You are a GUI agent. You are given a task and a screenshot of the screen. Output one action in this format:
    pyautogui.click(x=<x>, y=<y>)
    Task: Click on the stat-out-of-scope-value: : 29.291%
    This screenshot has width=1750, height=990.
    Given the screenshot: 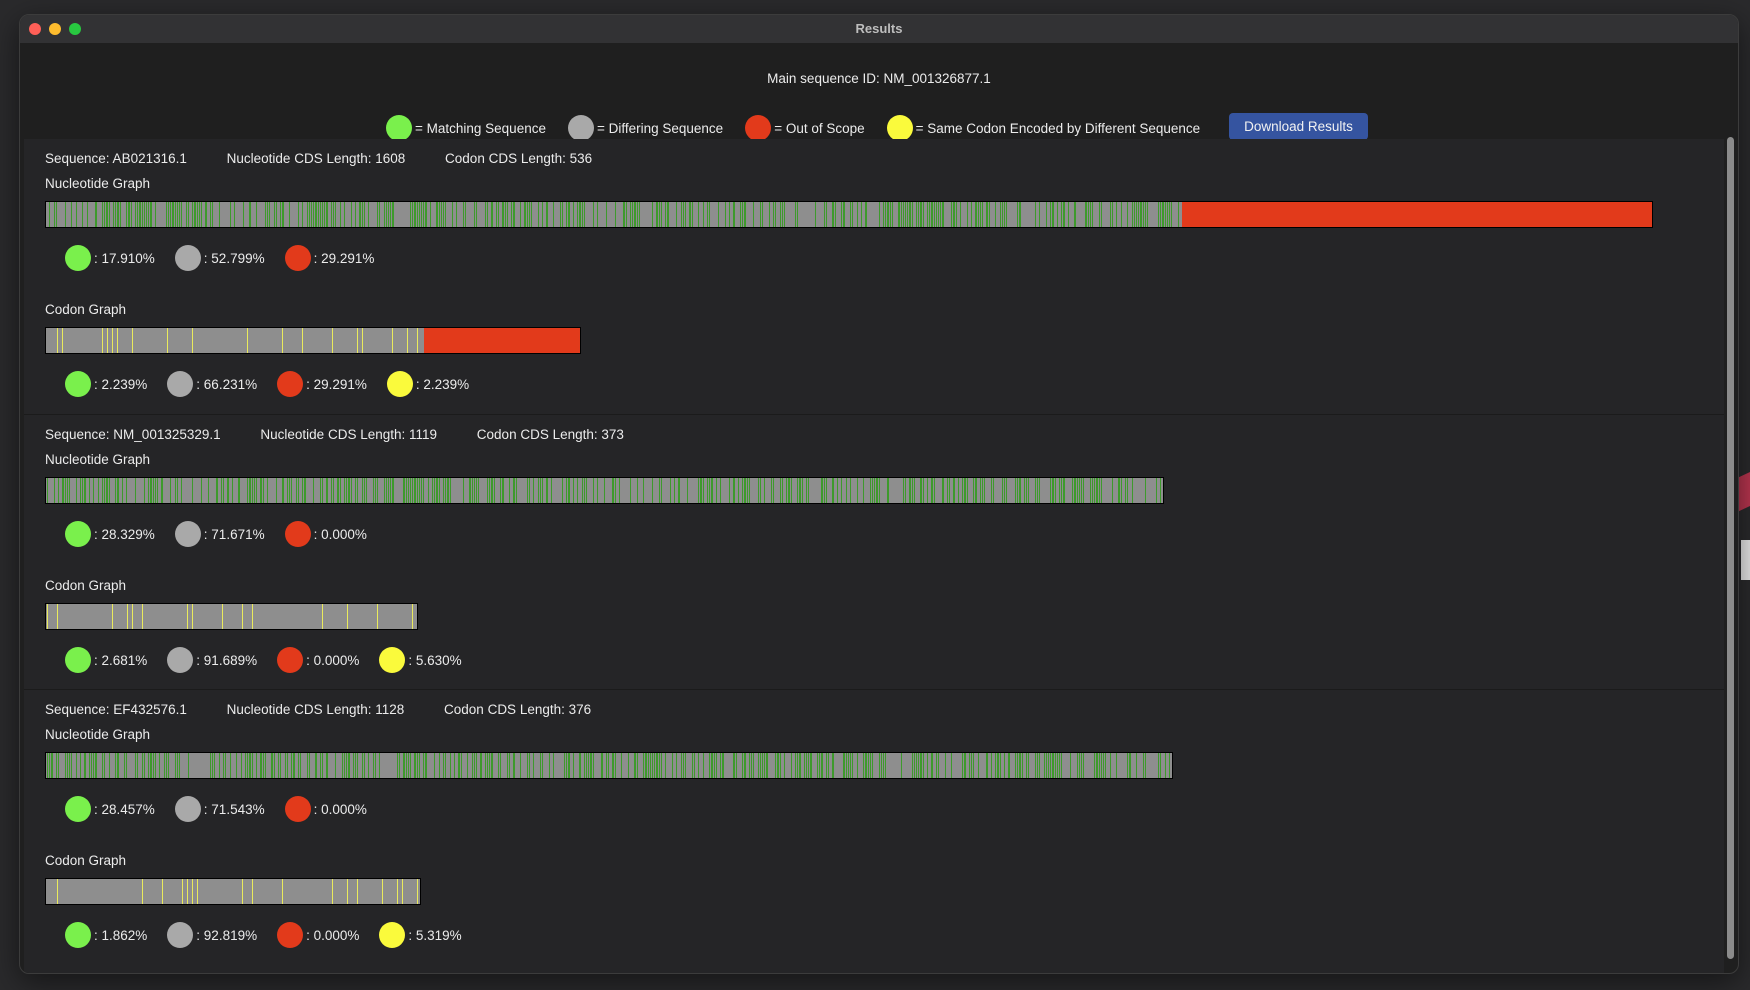 What is the action you would take?
    pyautogui.click(x=336, y=384)
    